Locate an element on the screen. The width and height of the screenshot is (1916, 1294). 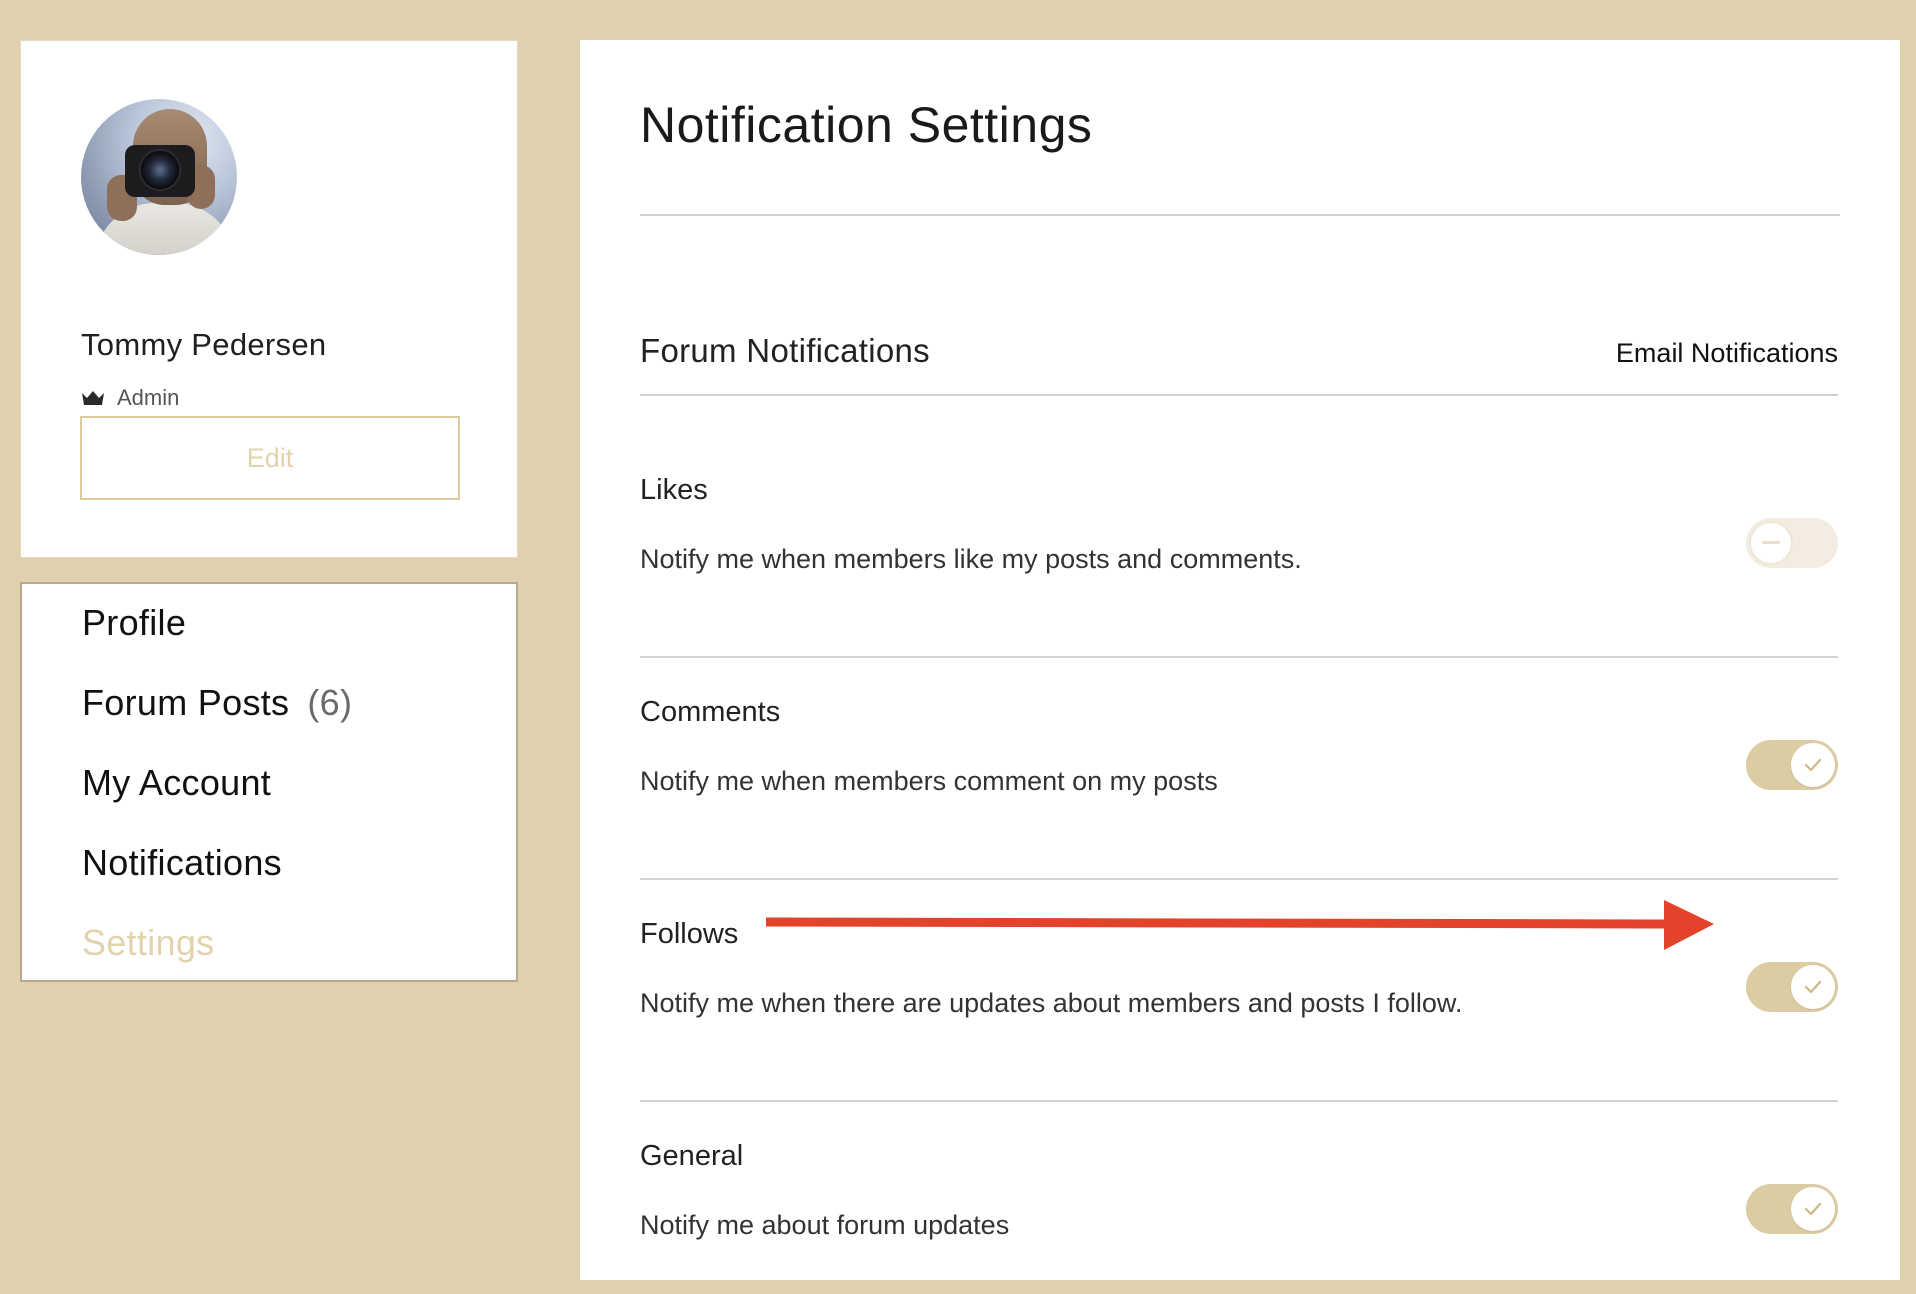
role-badge: Admin is located at coordinates (130, 398).